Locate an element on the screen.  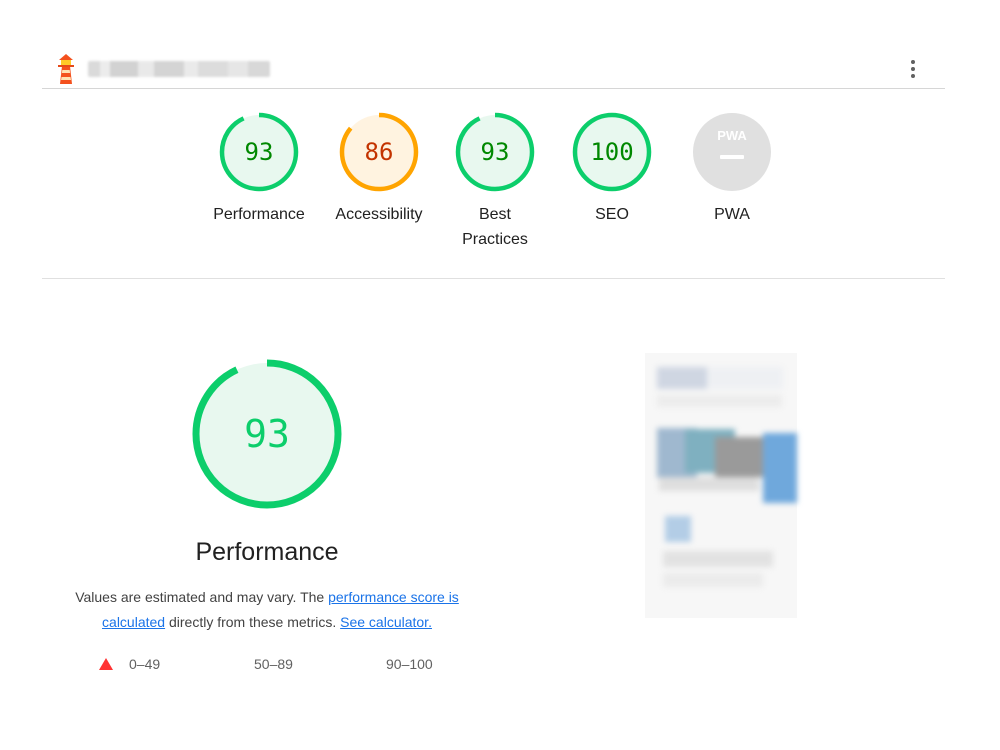
gauge-accessibility: 86 Accessibility is located at coordinates (379, 169).